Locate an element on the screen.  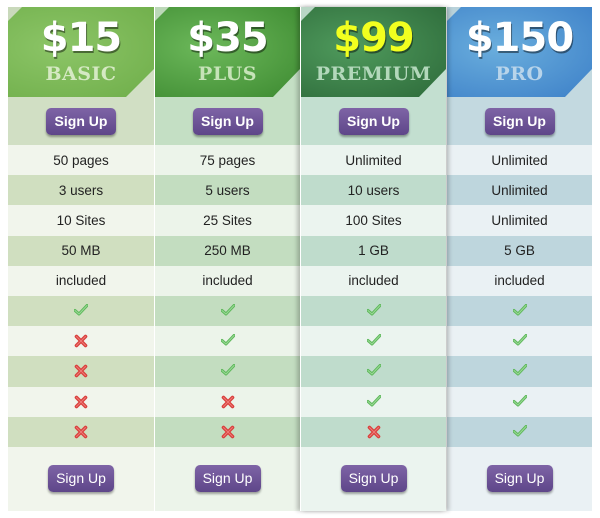
signup-button-premium-bottom: Sign Up is located at coordinates (373, 479).